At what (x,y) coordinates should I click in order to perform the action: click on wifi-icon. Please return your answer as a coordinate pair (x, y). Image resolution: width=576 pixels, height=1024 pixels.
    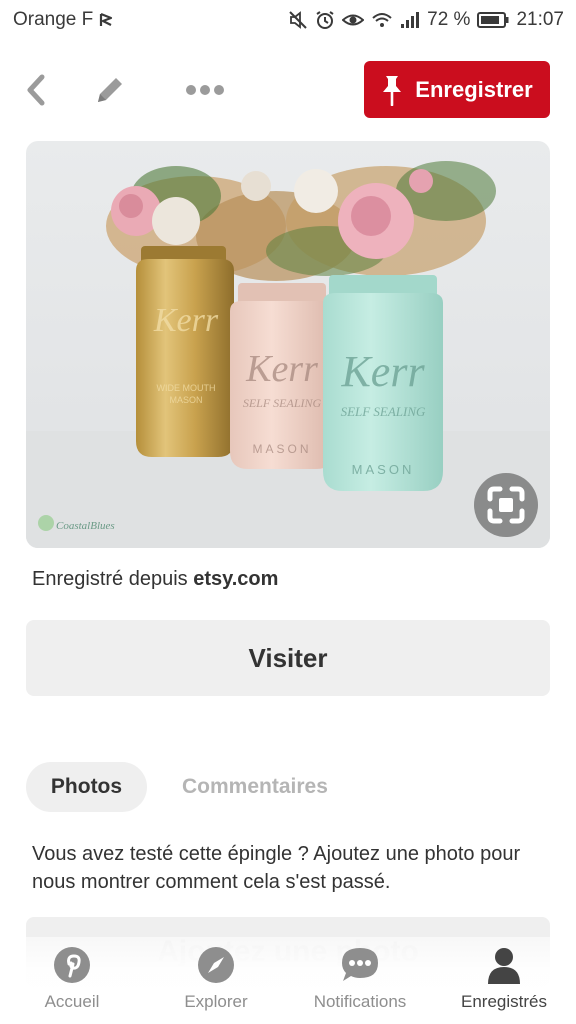
    Looking at the image, I should click on (382, 20).